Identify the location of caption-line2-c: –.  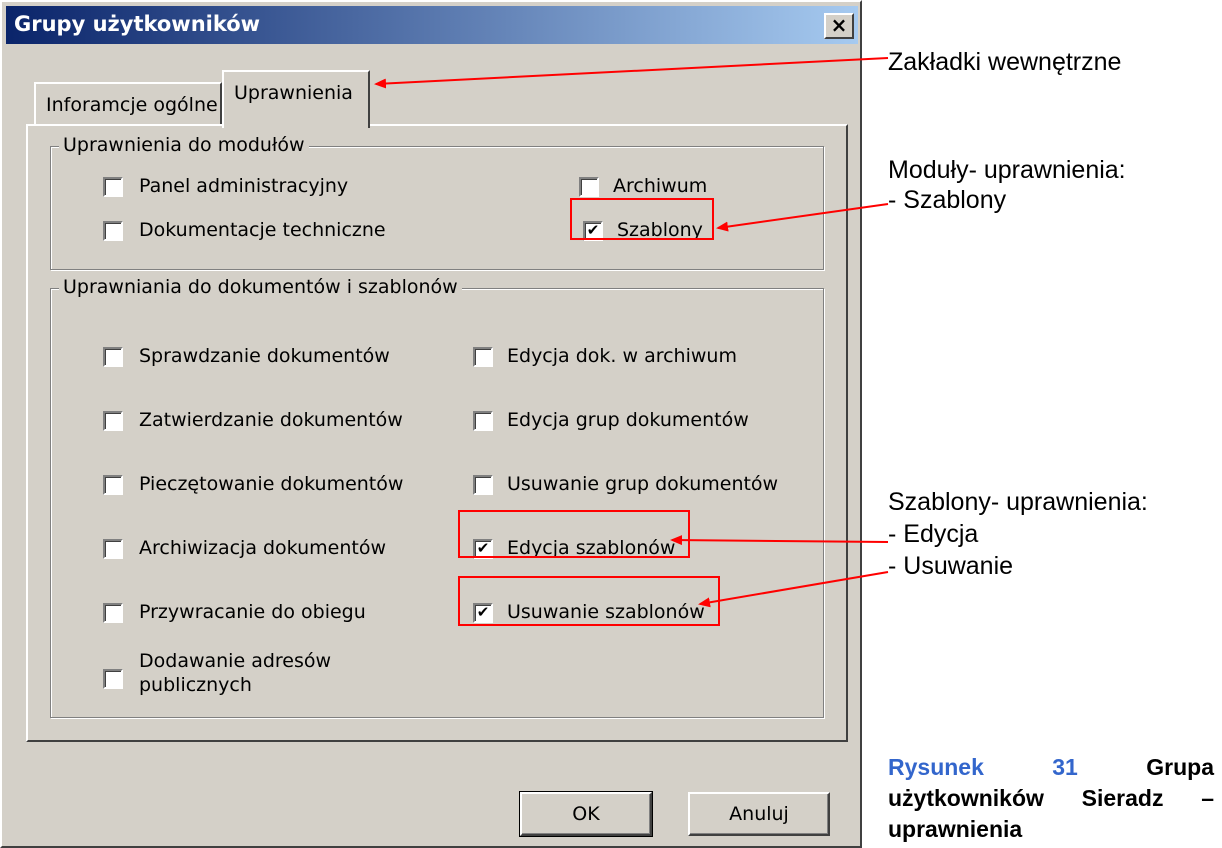
(1207, 798).